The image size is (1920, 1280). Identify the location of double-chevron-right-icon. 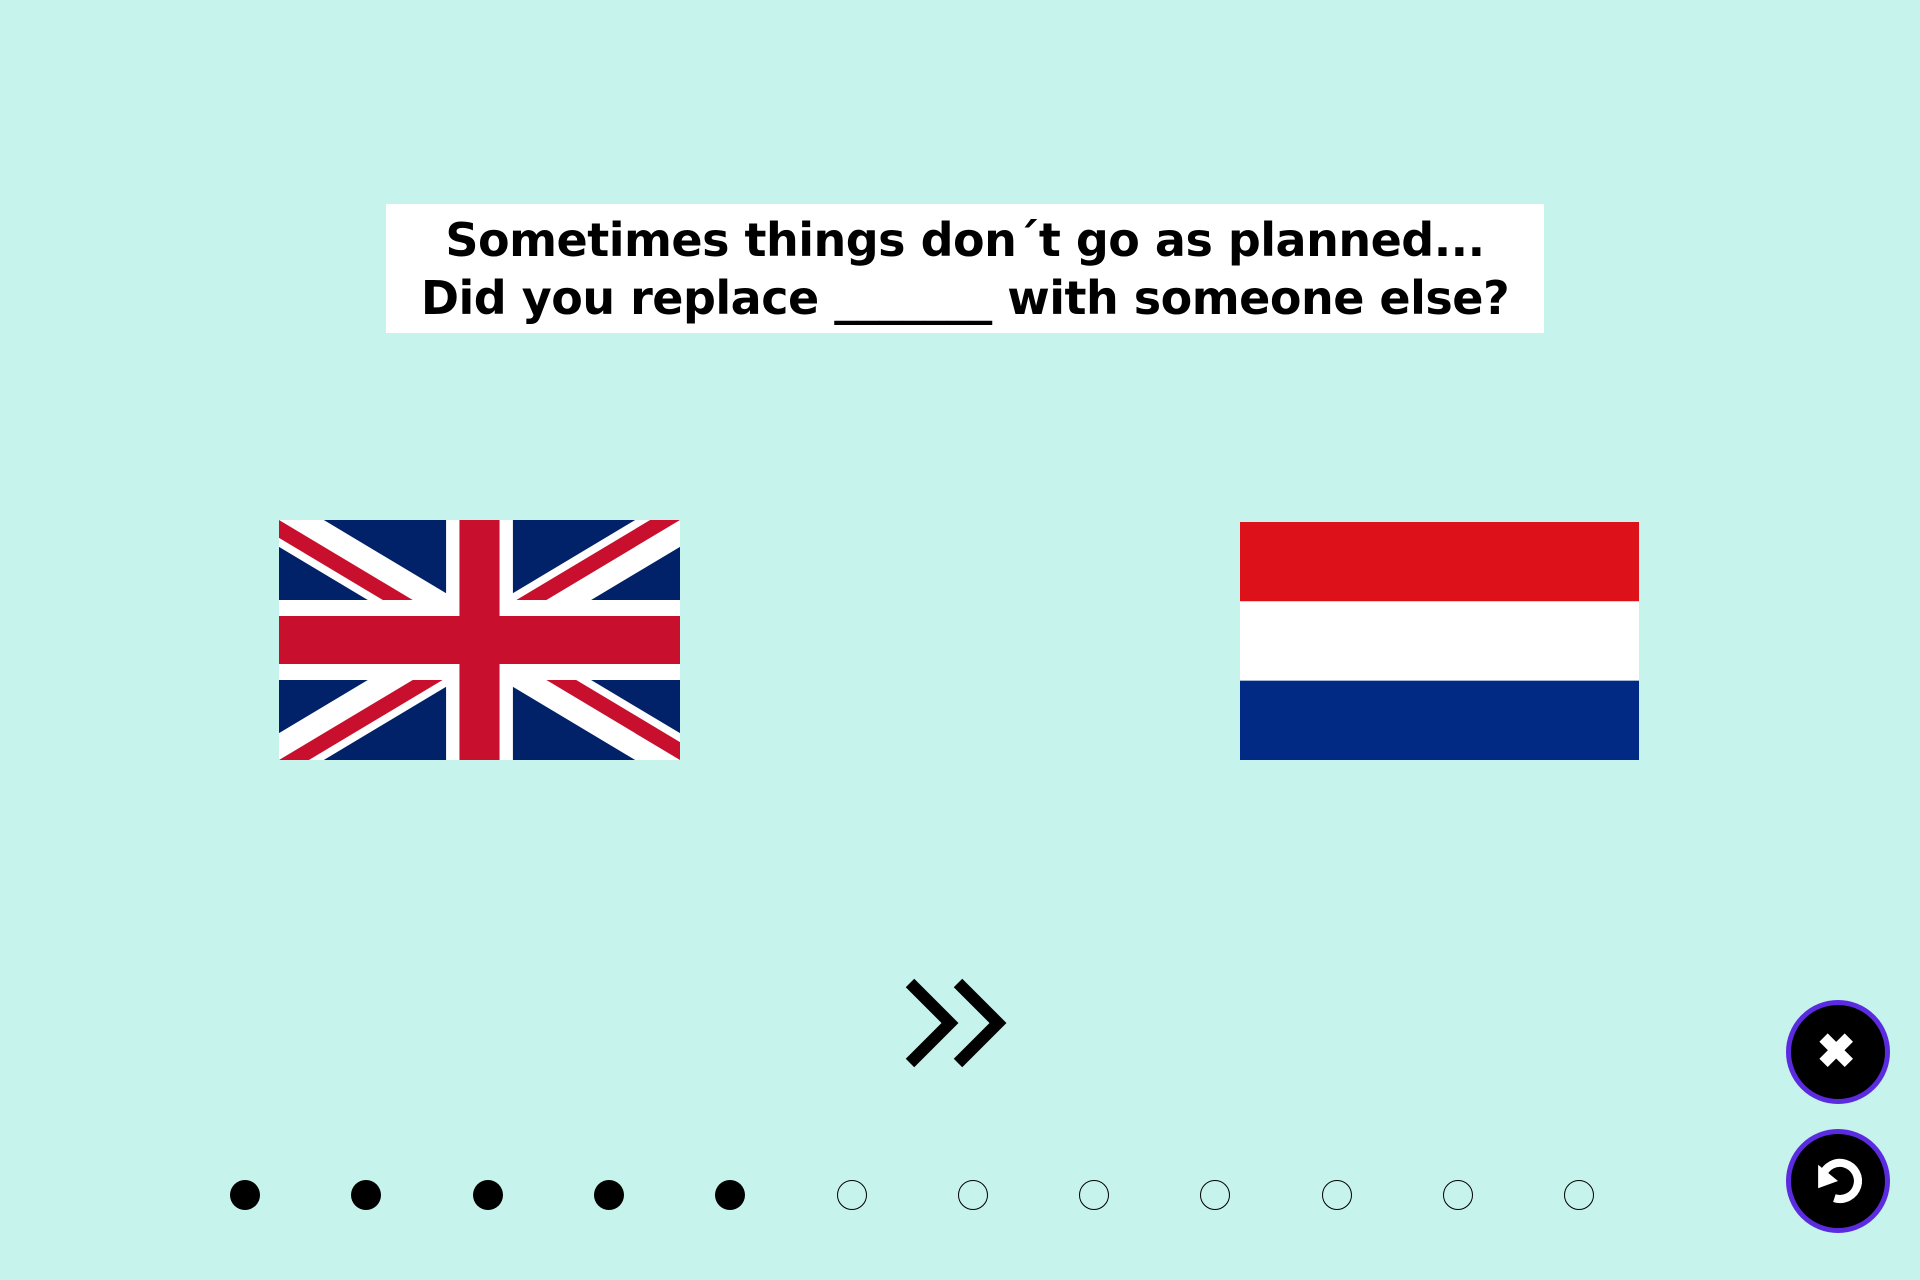
(956, 1023).